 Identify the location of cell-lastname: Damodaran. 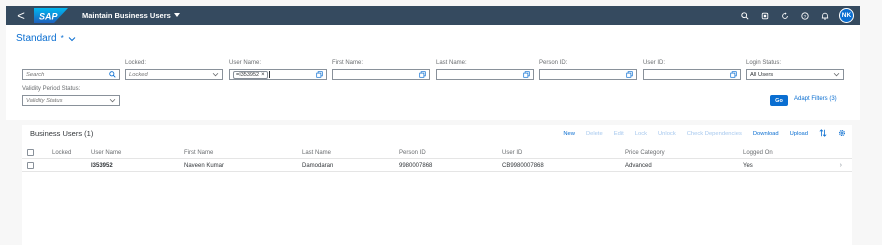
(318, 165).